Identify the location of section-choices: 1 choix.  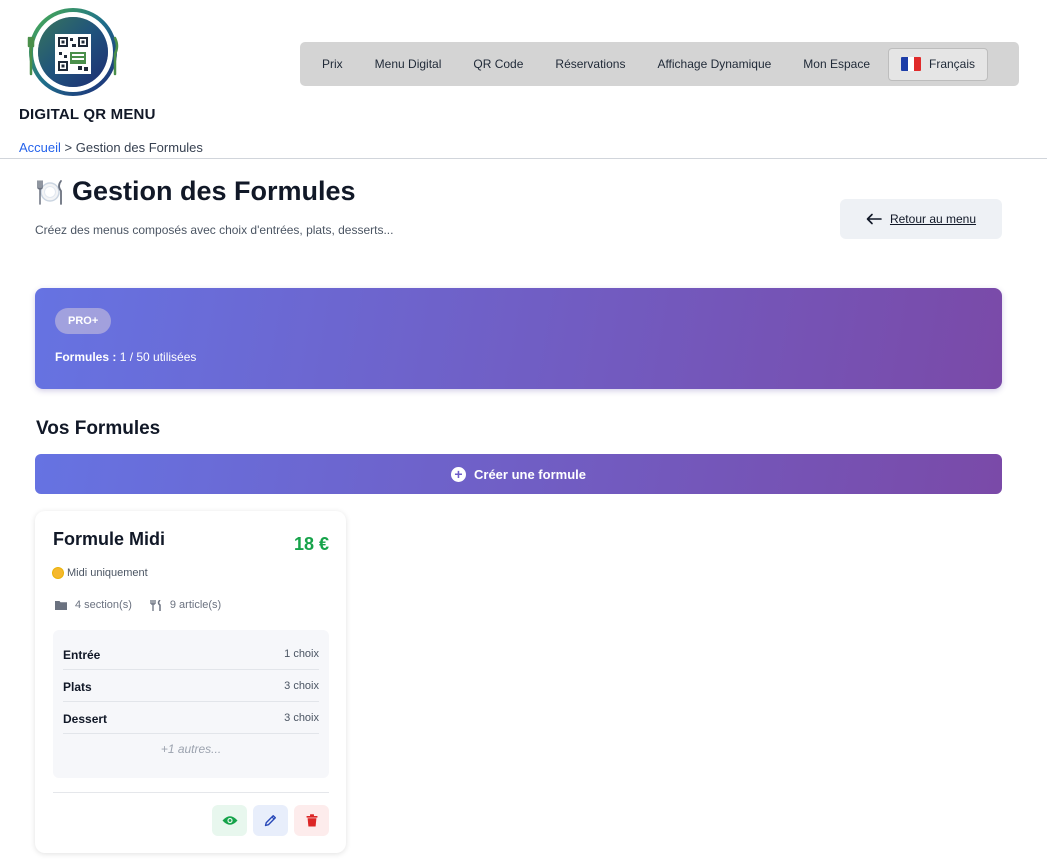
(301, 654).